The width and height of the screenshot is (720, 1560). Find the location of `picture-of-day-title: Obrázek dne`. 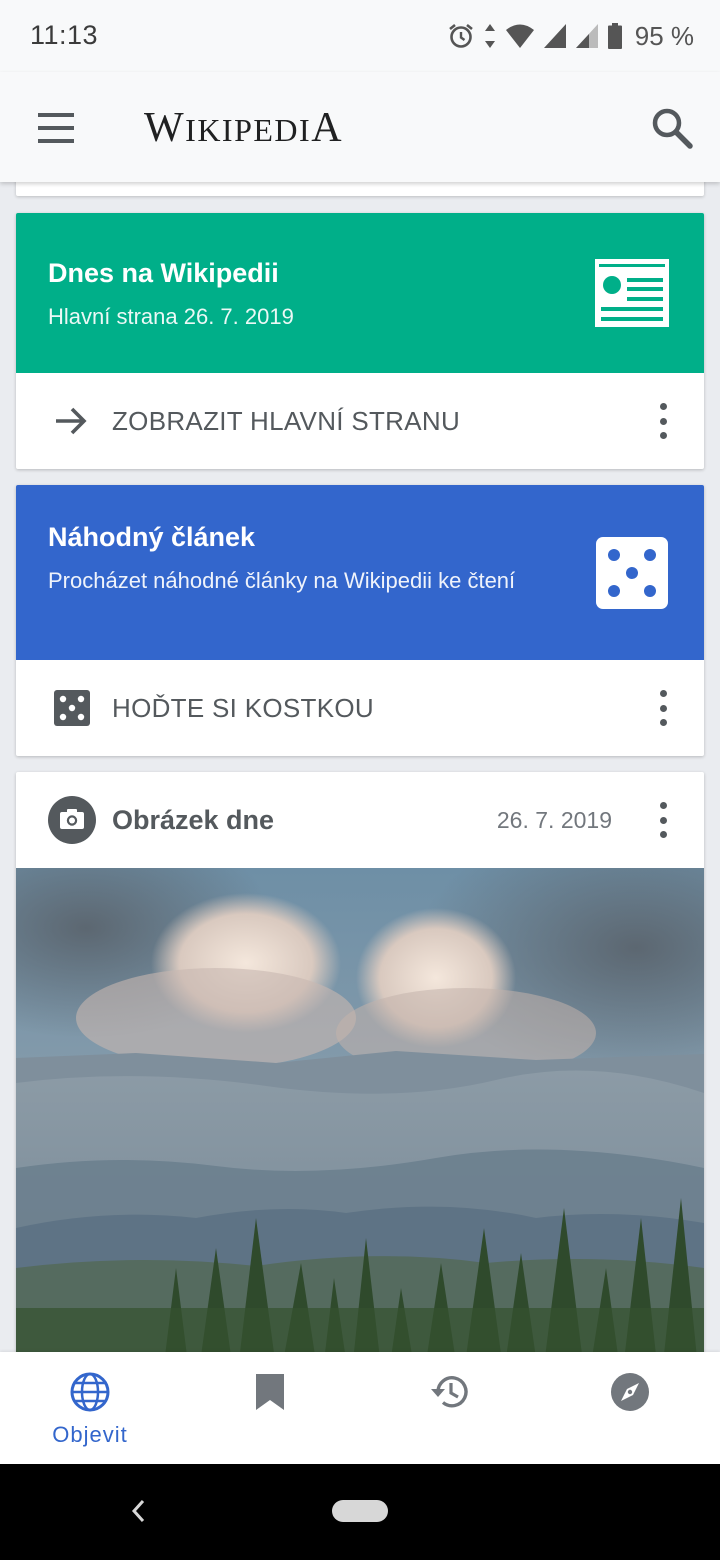

picture-of-day-title: Obrázek dne is located at coordinates (193, 820).